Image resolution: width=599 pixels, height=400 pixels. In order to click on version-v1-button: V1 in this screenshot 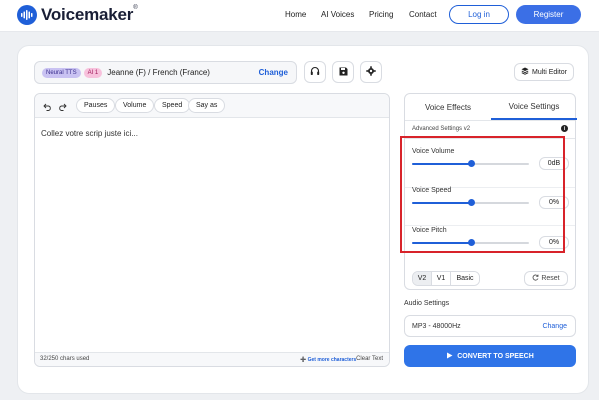, I will do `click(441, 278)`.